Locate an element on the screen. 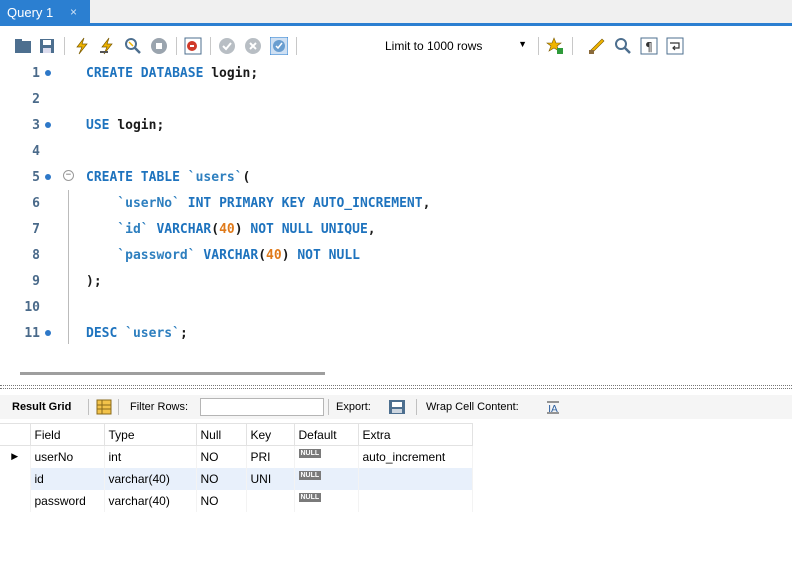 The image size is (792, 579). cell-extra: auto_increment is located at coordinates (415, 456).